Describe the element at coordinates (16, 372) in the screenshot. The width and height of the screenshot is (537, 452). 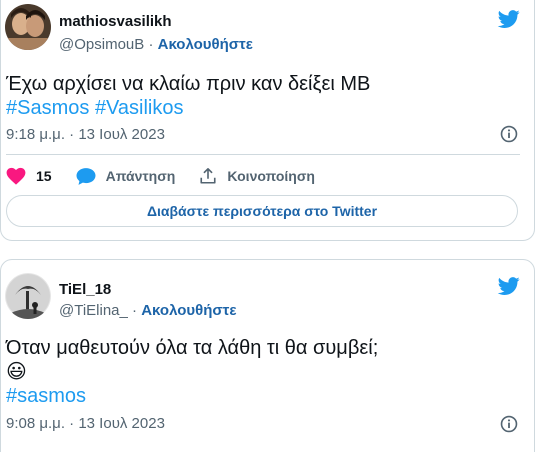
I see `emoji: 😃` at that location.